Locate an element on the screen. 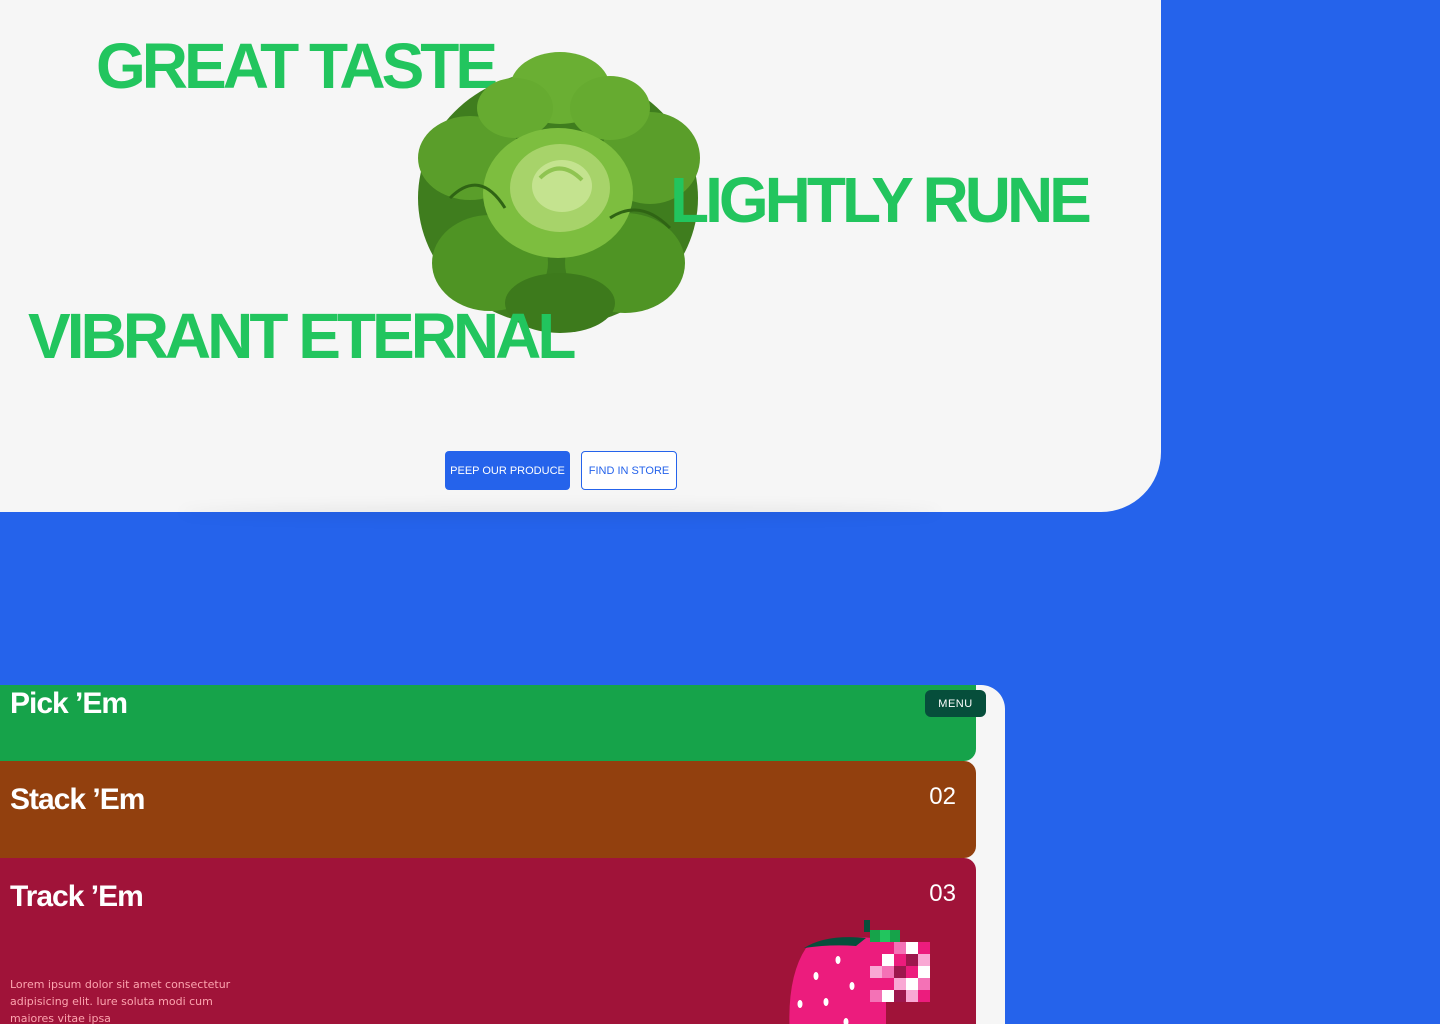 The width and height of the screenshot is (1440, 1024). card-number: 02 is located at coordinates (942, 796).